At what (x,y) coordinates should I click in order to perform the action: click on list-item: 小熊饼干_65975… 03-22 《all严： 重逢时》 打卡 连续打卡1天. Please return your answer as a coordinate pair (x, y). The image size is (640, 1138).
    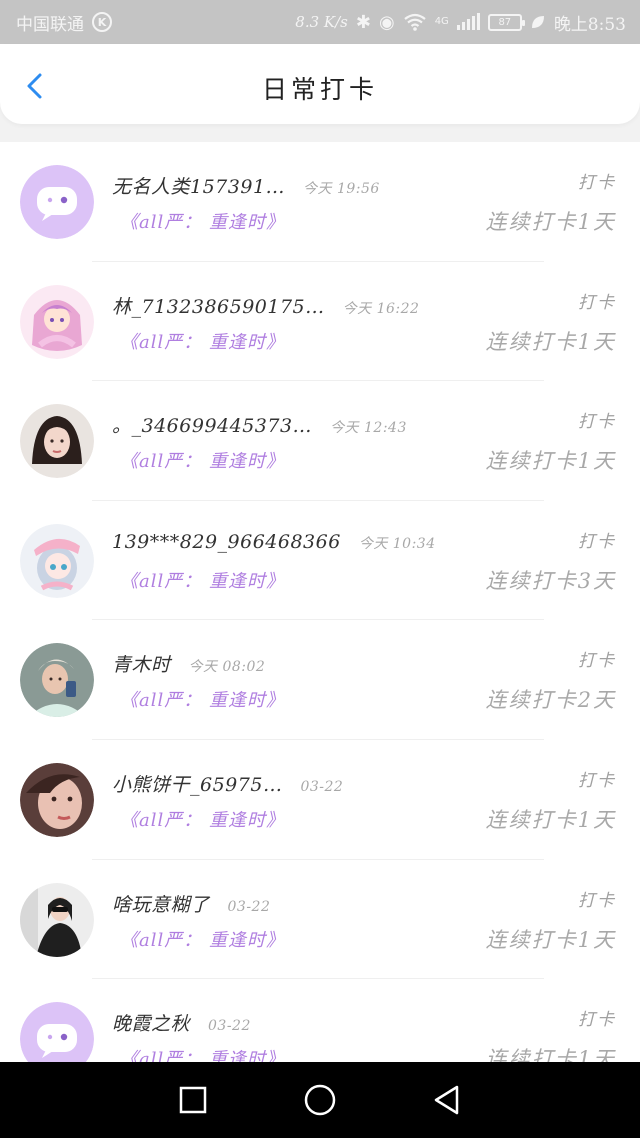
    Looking at the image, I should click on (320, 800).